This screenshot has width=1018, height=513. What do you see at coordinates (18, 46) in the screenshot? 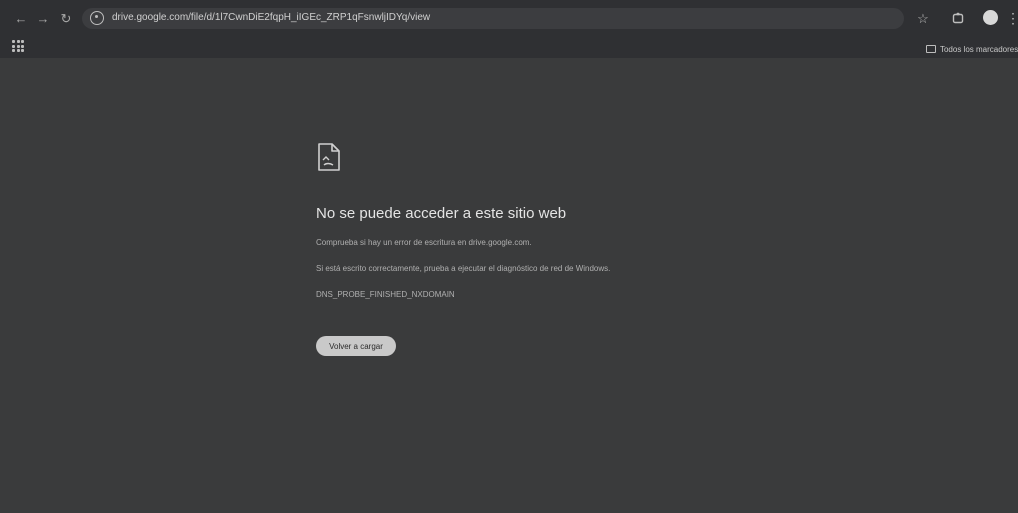
I see `apps-grid-icon` at bounding box center [18, 46].